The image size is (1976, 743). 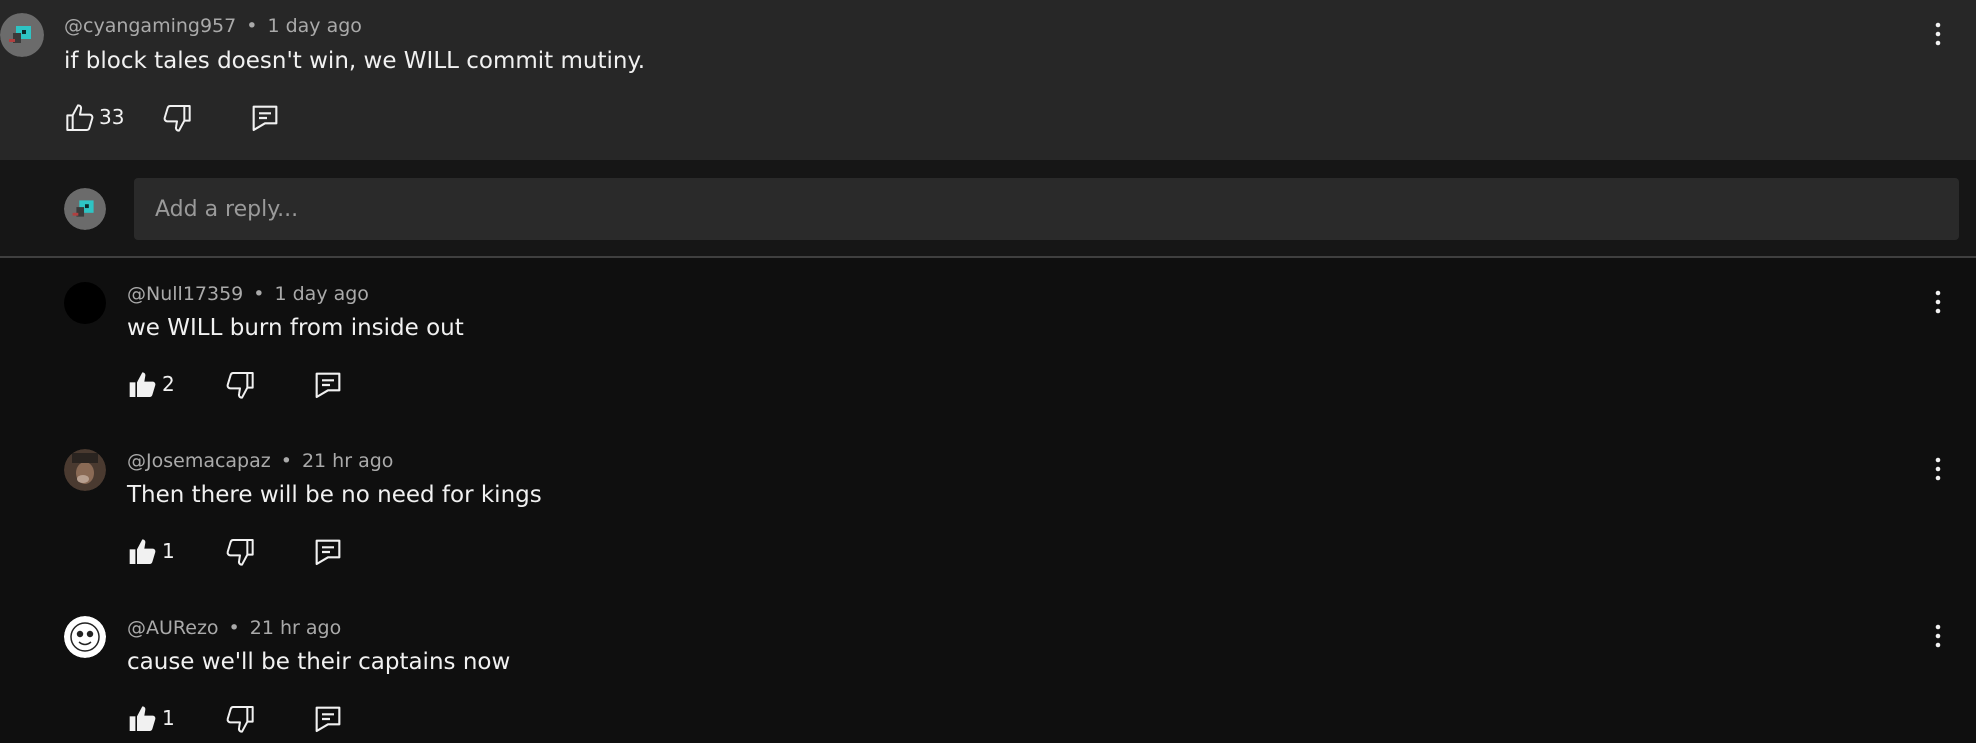 I want to click on comment-meta: @AURezo • 21 hr ago, so click(x=234, y=628).